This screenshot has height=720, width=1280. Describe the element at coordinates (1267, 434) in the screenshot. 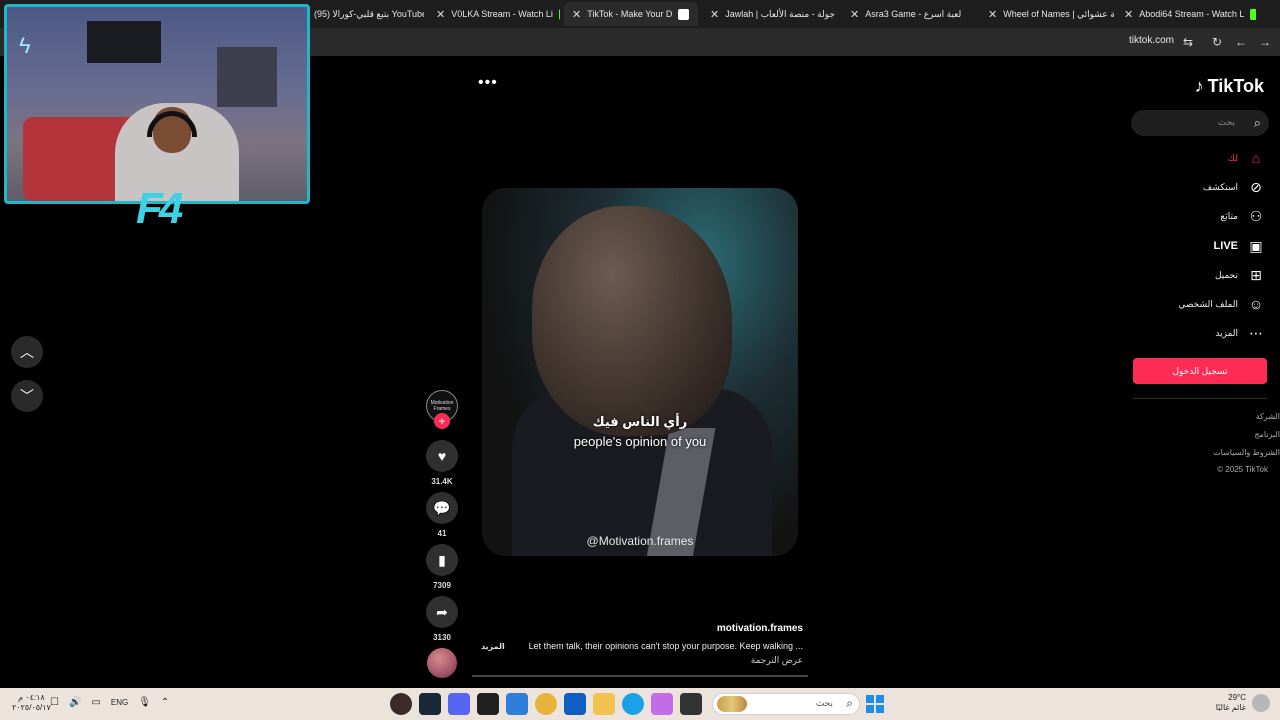

I see `footer-program: البرنامج` at that location.